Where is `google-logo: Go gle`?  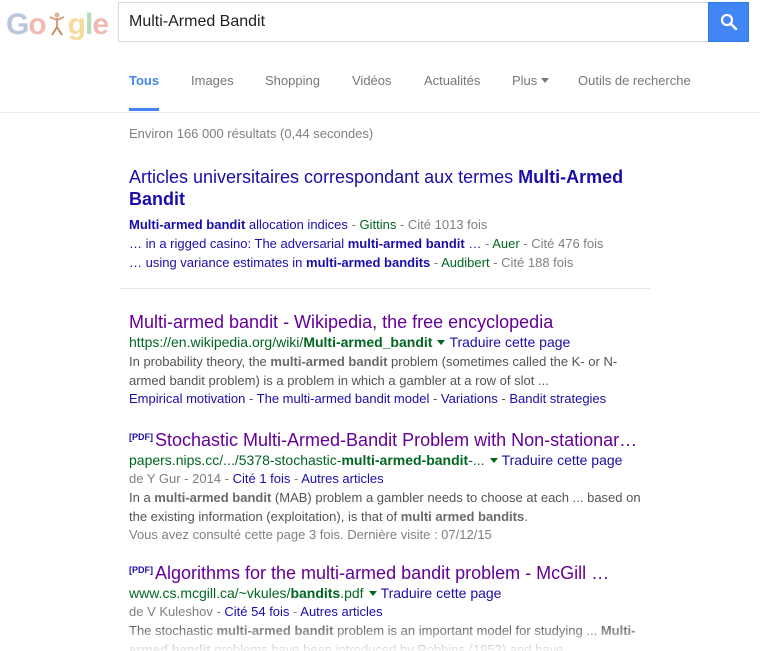 google-logo: Go gle is located at coordinates (57, 24).